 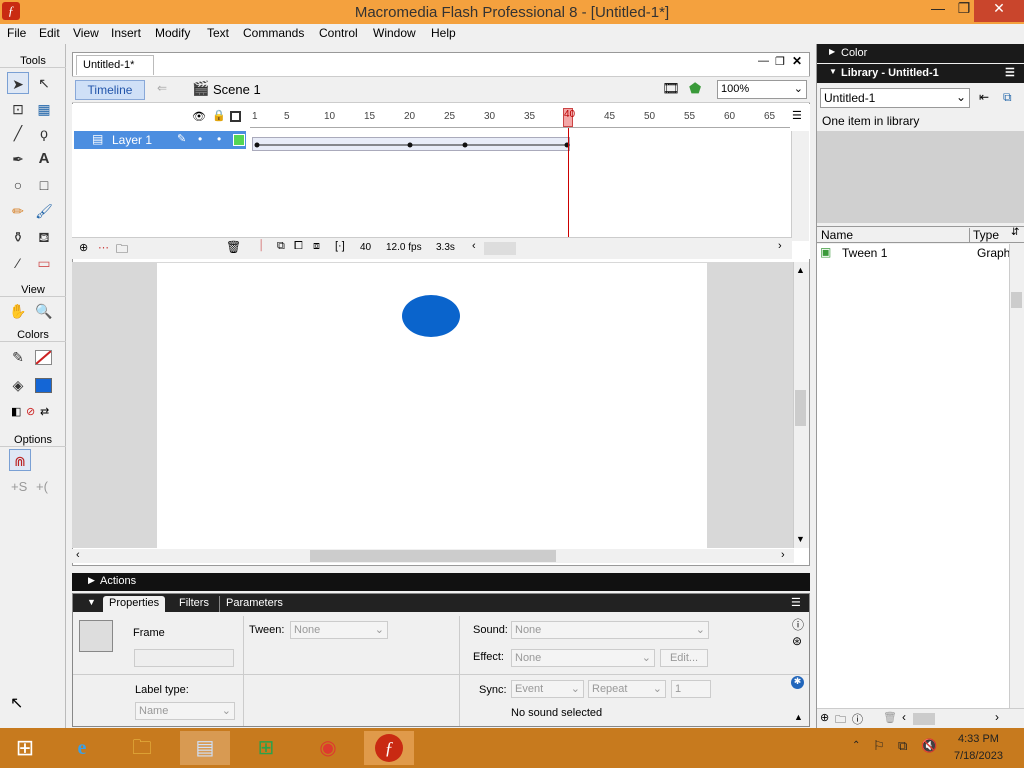 I want to click on doc-restore-icon: ❐, so click(x=780, y=61).